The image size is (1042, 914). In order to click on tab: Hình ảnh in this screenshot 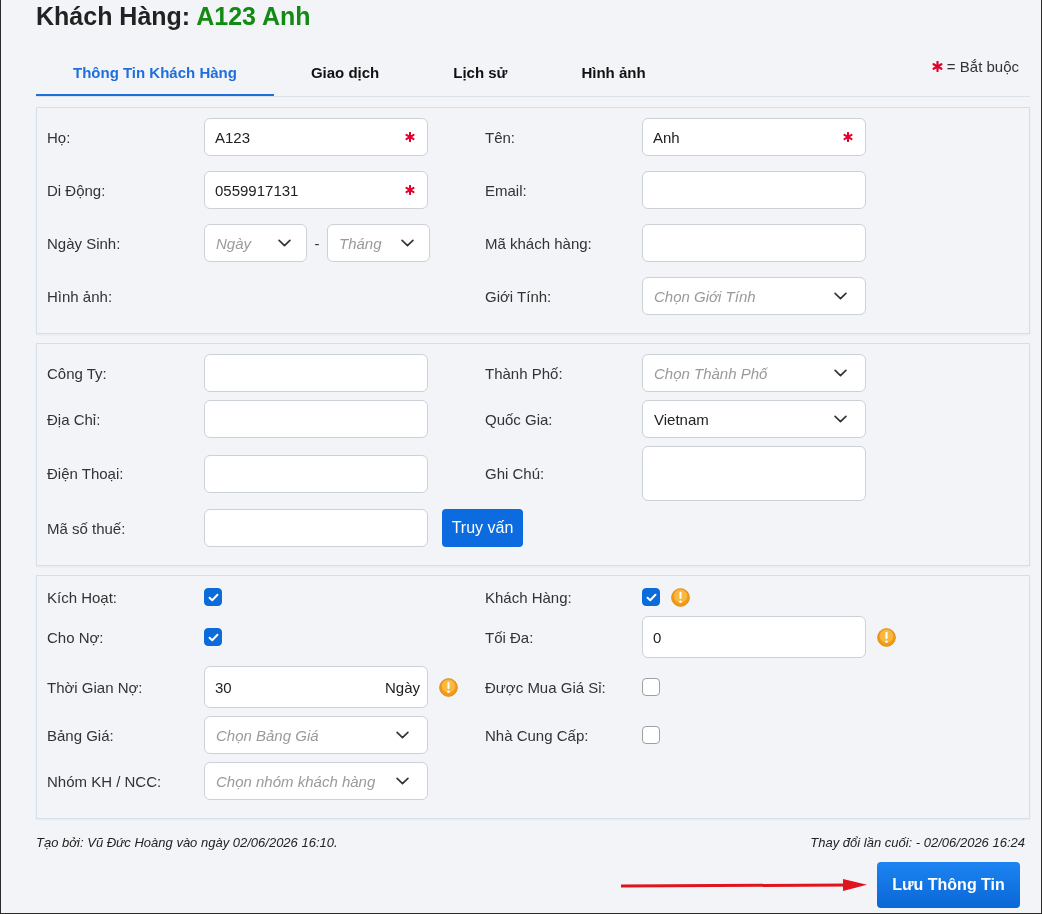, I will do `click(613, 73)`.